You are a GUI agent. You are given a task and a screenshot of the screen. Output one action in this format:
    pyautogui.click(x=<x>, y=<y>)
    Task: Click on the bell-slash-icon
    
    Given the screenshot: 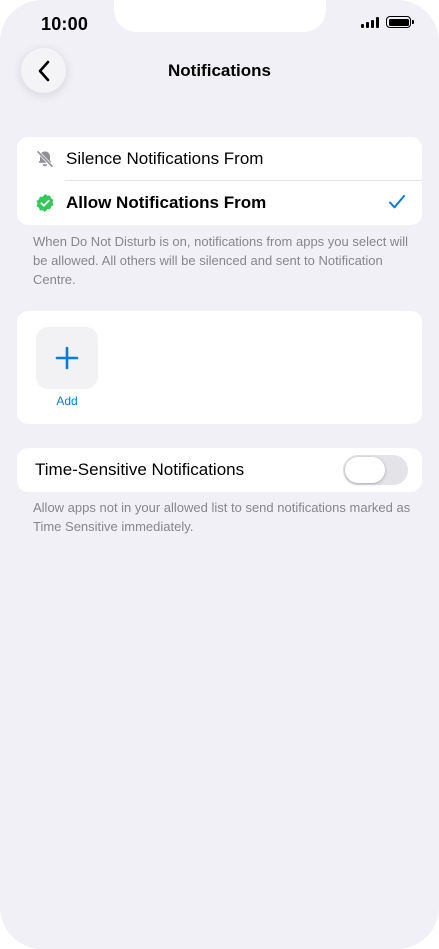 What is the action you would take?
    pyautogui.click(x=45, y=159)
    